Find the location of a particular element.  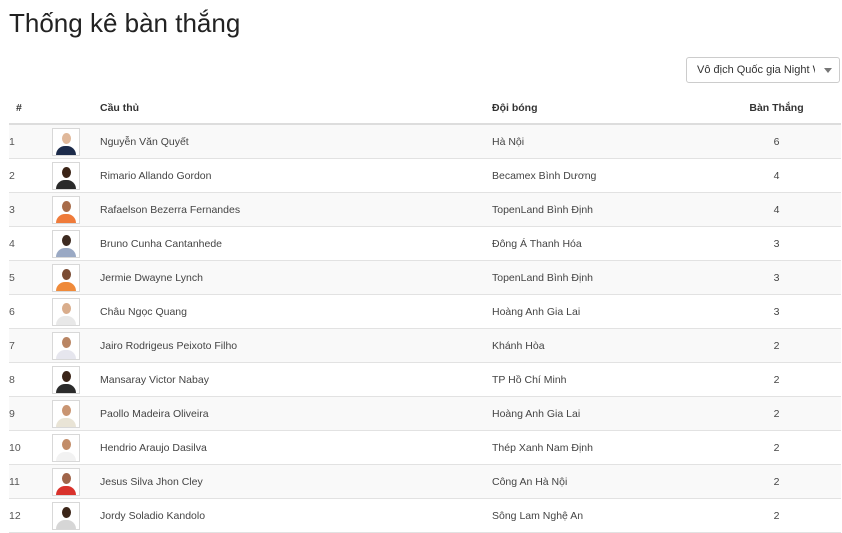

player-name: Jordy Soladio Kandolo is located at coordinates (296, 515).